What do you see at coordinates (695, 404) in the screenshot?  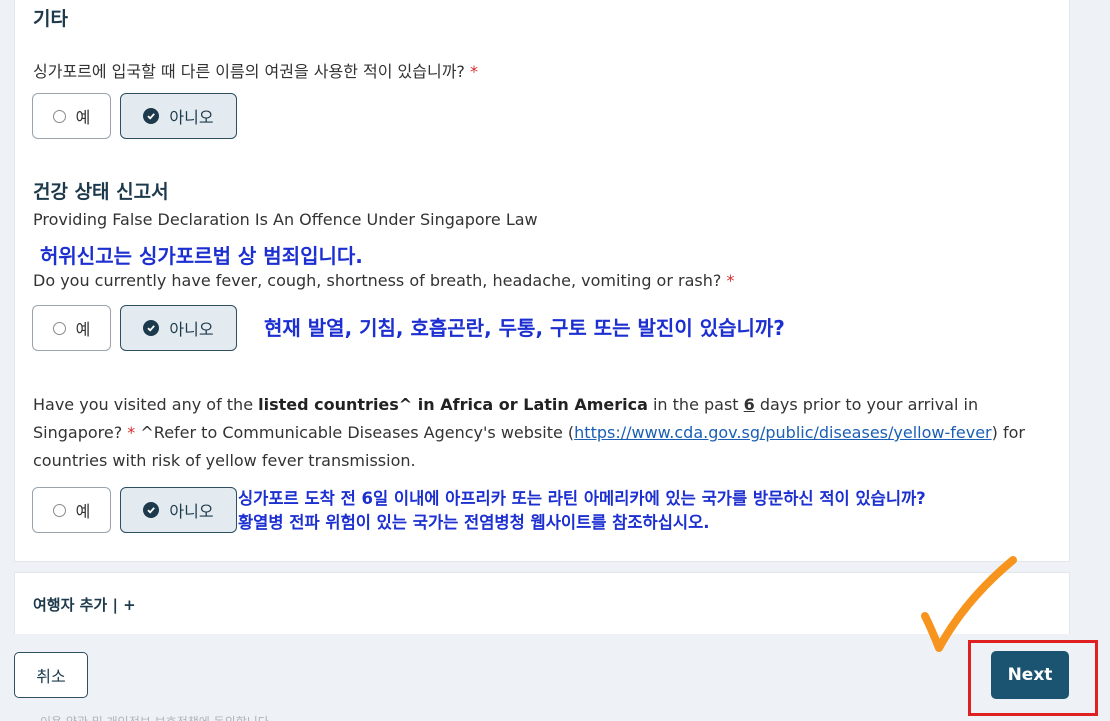 I see `question-text: in the past` at bounding box center [695, 404].